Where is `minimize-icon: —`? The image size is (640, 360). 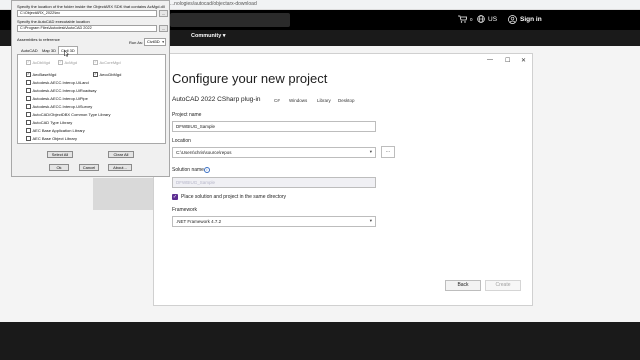
minimize-icon: — is located at coordinates (490, 60).